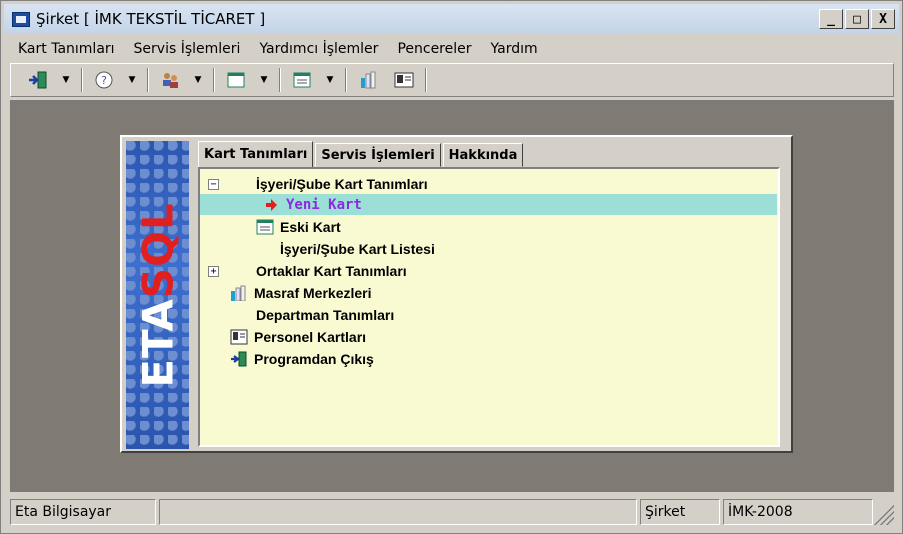 This screenshot has width=903, height=534. Describe the element at coordinates (883, 19) in the screenshot. I see `close-button: X` at that location.